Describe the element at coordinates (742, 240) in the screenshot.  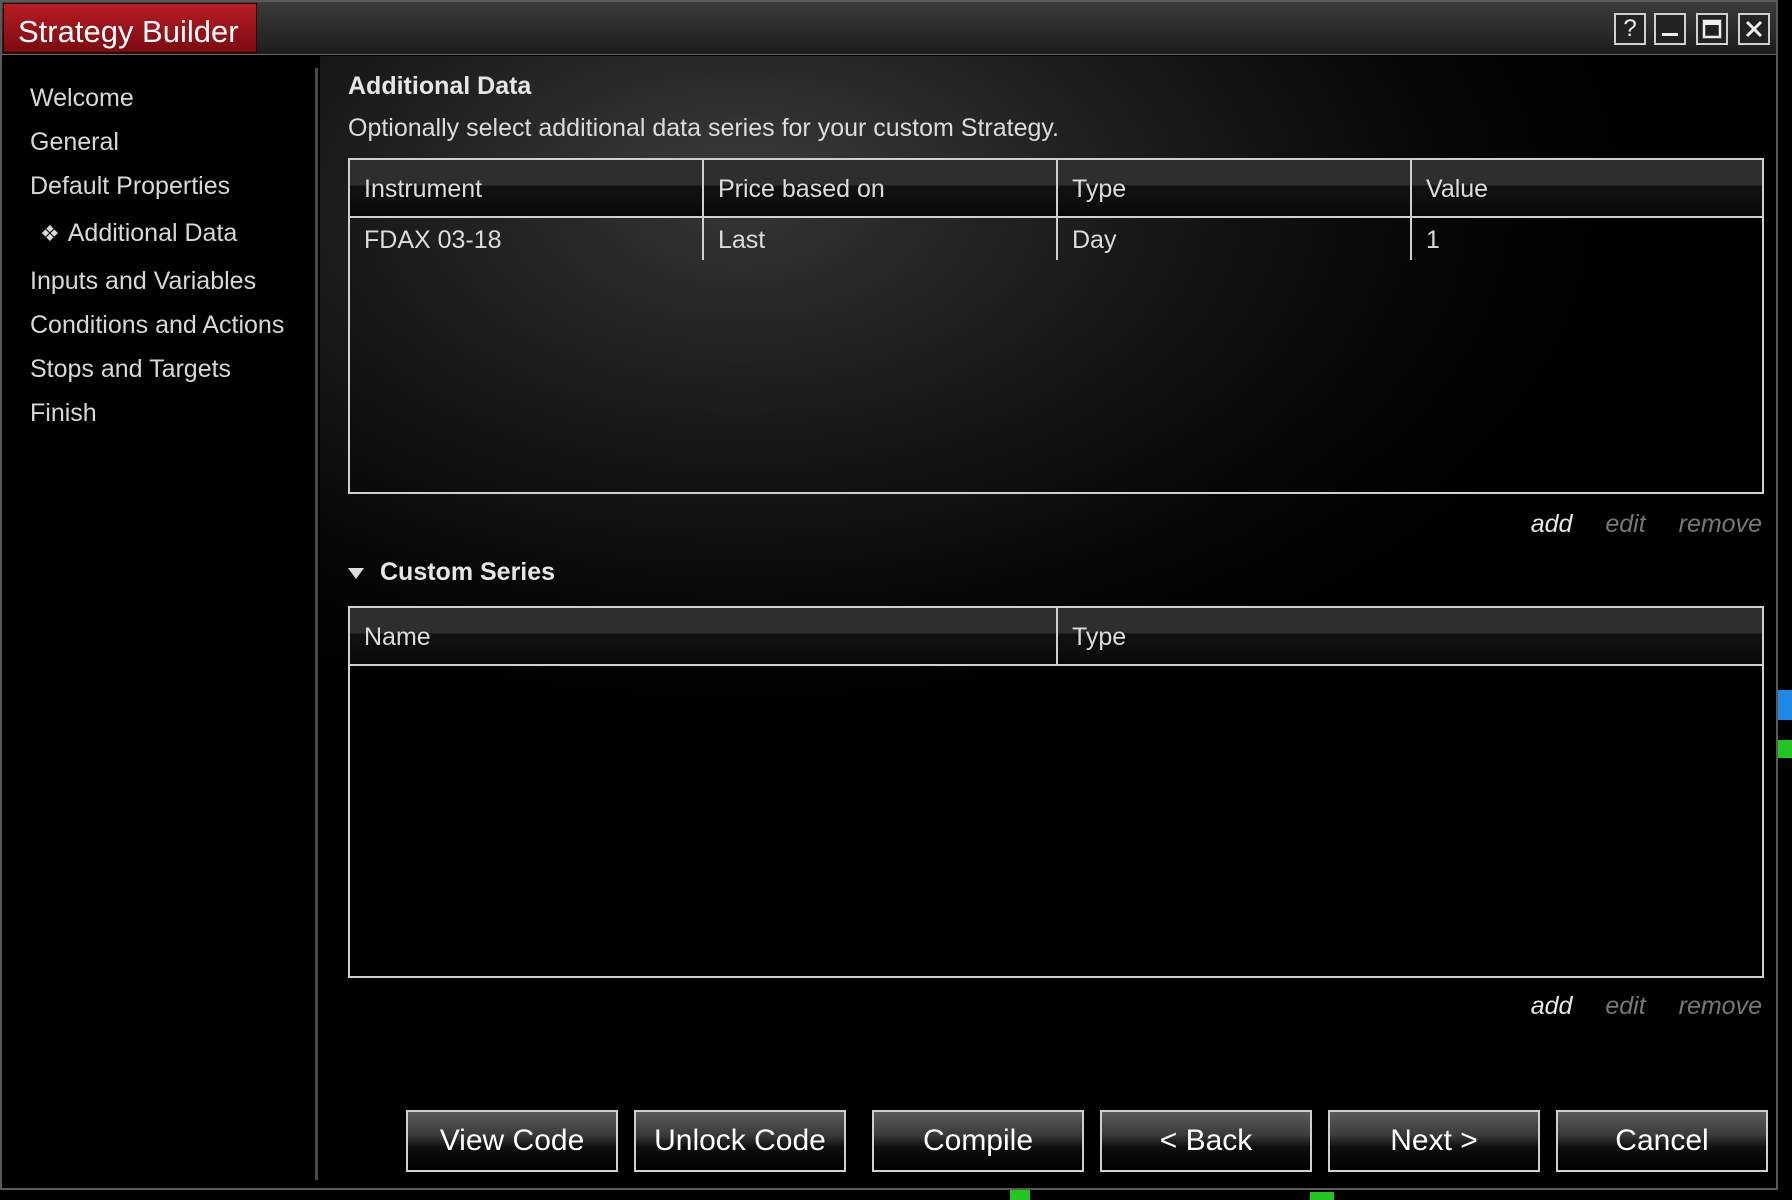
I see `cell-price-based-on: Last` at that location.